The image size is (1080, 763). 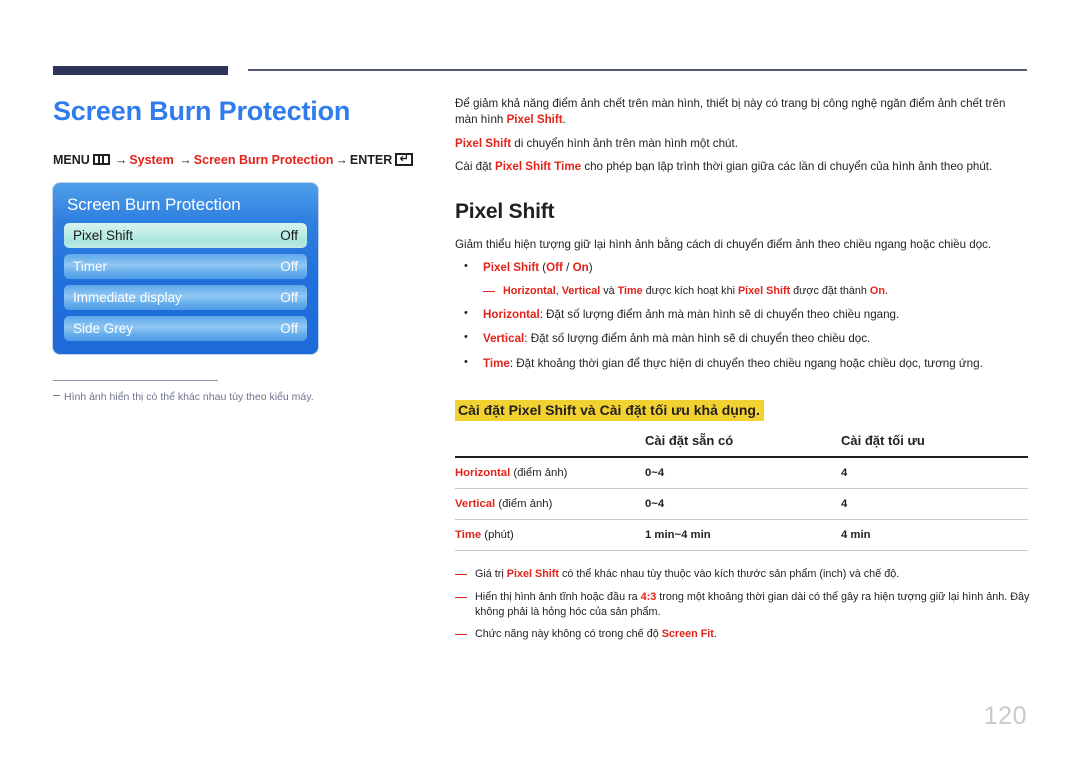 What do you see at coordinates (185, 160) in the screenshot?
I see `arrow-icon-2: →` at bounding box center [185, 160].